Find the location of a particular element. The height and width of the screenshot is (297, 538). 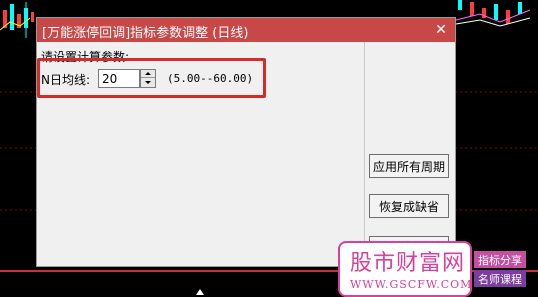

dialog-title: [万能涨停回调]指标参数调整 (日线) is located at coordinates (145, 33).